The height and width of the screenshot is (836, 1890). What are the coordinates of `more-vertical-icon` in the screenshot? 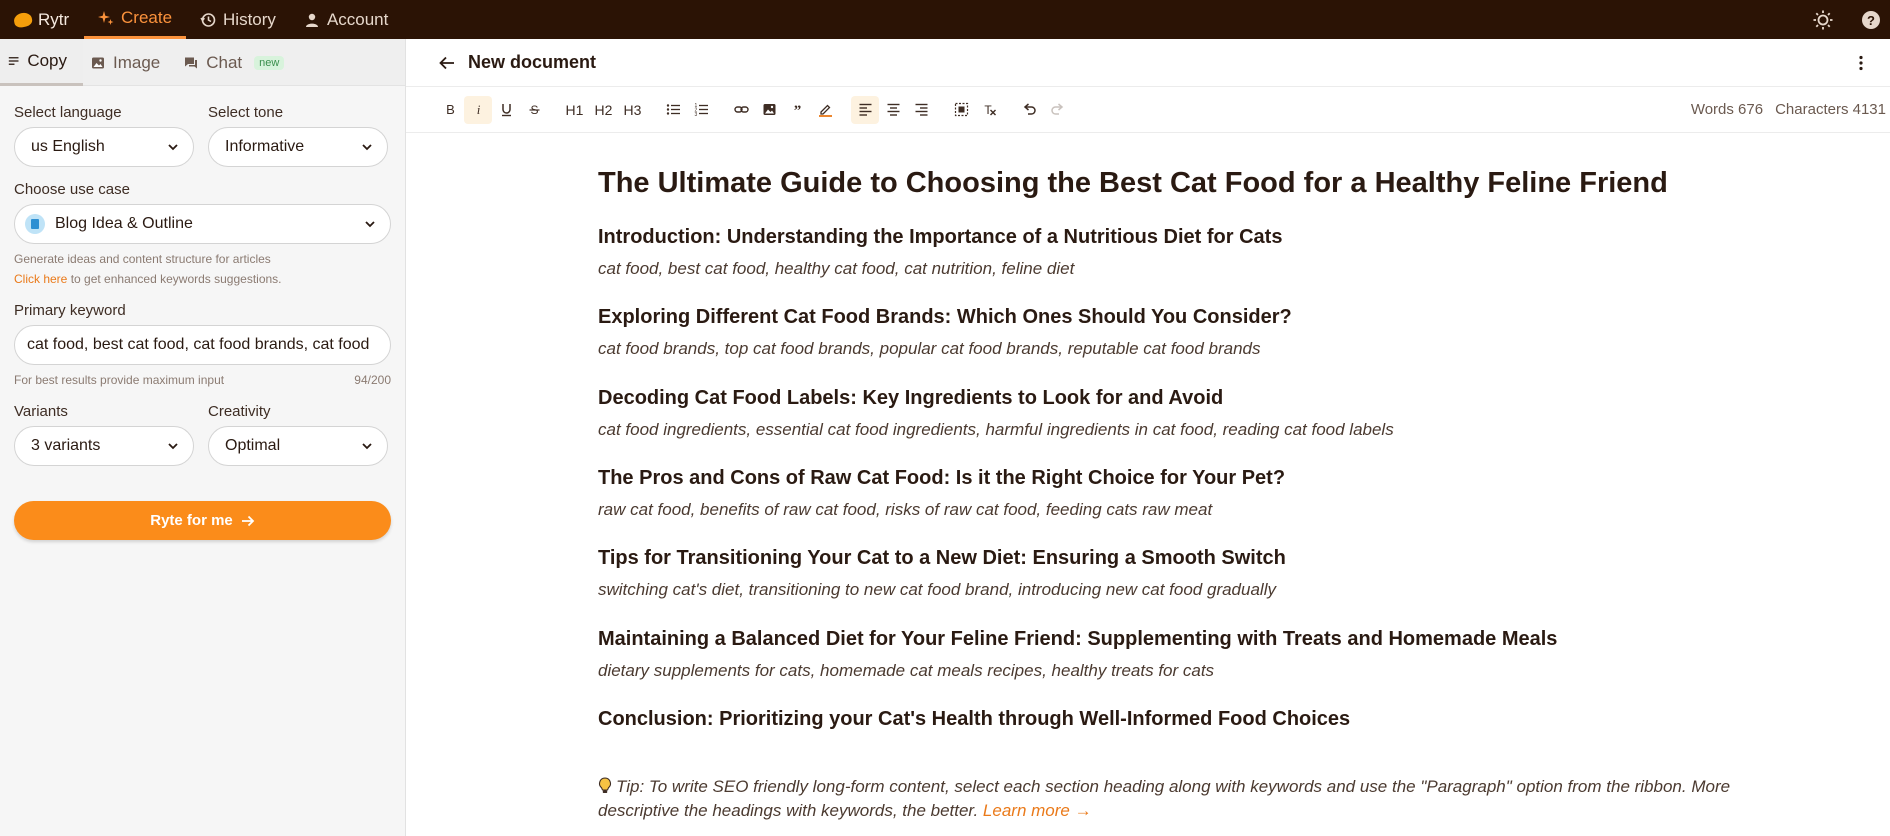 It's located at (1861, 63).